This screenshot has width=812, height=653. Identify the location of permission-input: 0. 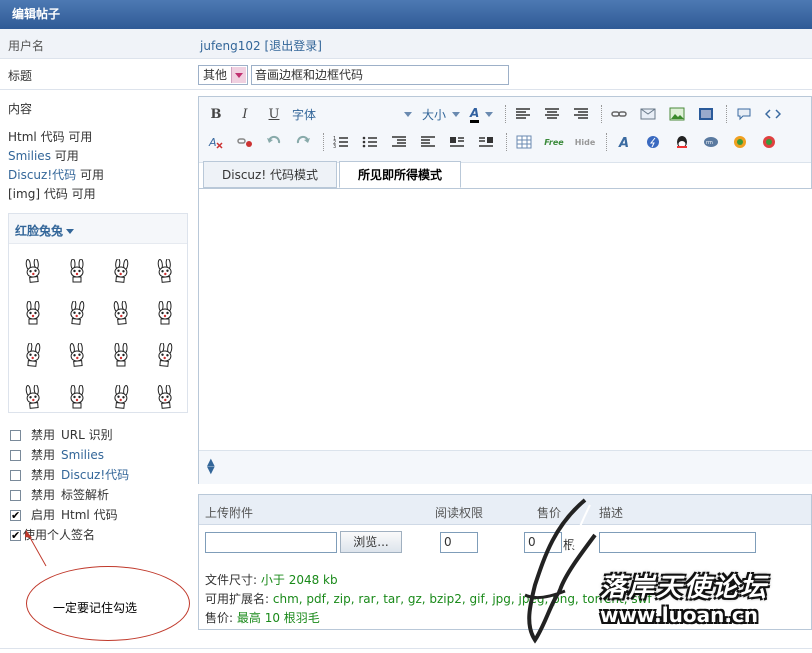
(459, 542).